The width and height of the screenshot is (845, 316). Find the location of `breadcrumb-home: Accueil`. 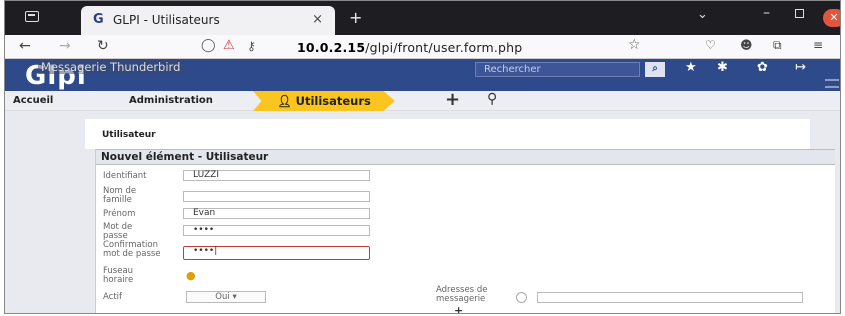

breadcrumb-home: Accueil is located at coordinates (33, 100).